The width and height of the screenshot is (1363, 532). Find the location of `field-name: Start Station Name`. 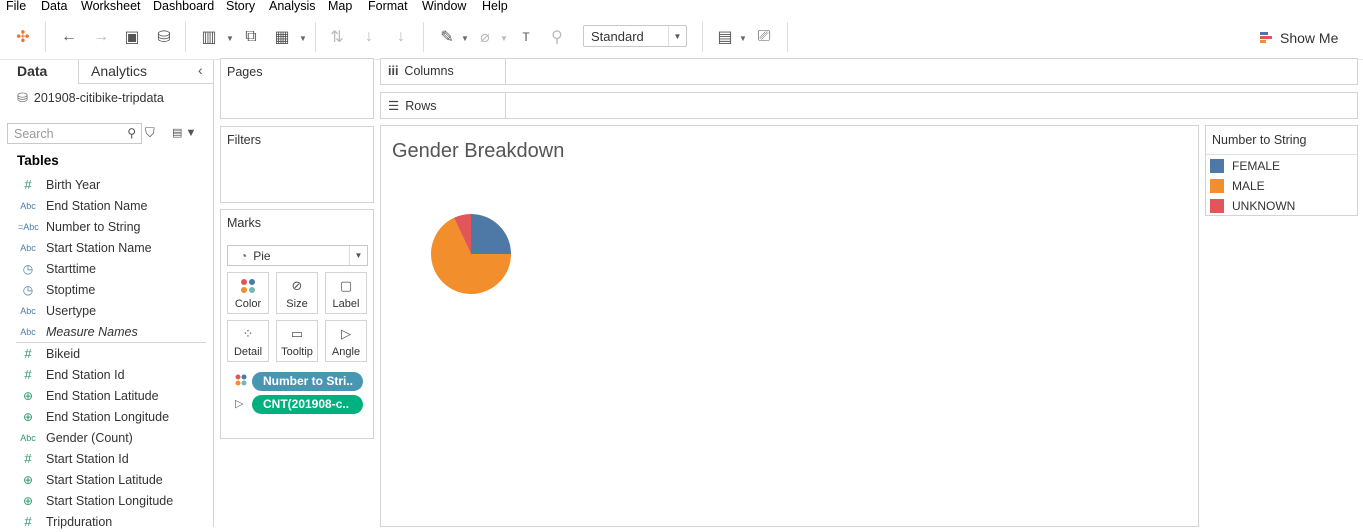

field-name: Start Station Name is located at coordinates (99, 247).